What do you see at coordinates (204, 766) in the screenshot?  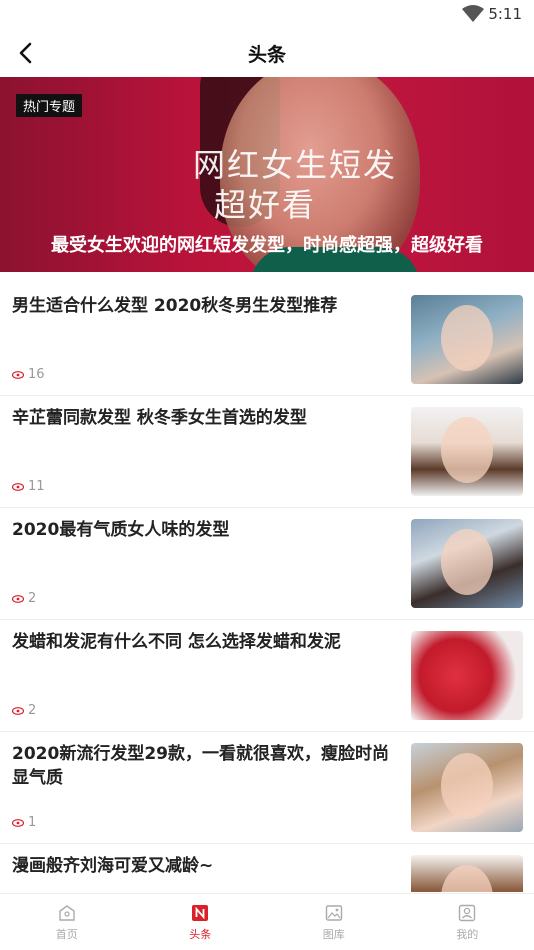 I see `article-title: 2020新流行发型29款，一看就很喜欢，瘦脸时尚显气质` at bounding box center [204, 766].